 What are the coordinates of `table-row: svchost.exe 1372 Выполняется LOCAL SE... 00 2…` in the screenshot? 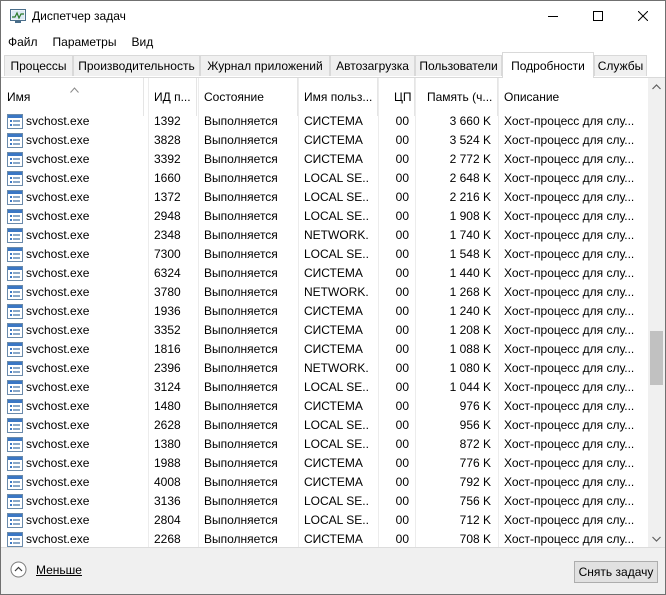 It's located at (324, 197).